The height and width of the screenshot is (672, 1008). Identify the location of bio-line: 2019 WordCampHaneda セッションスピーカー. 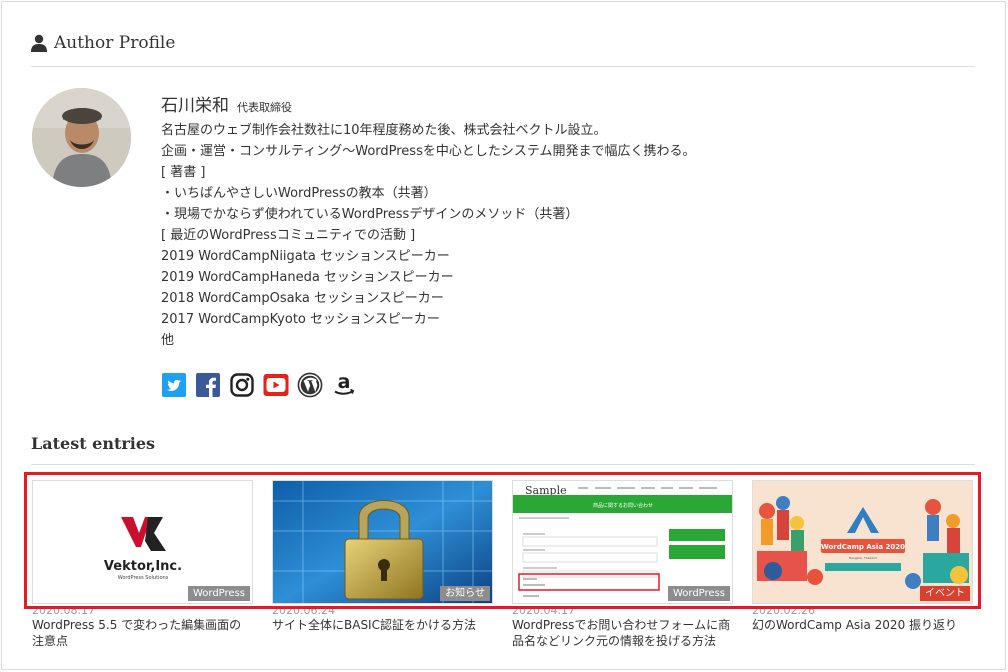
(307, 277).